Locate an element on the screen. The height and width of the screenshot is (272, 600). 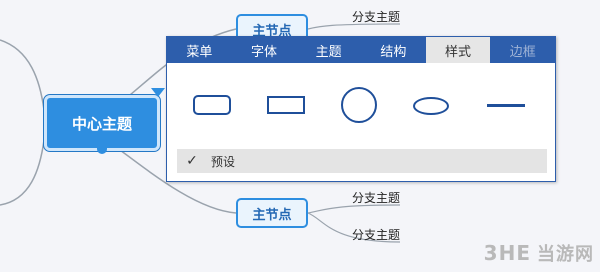
collapse-handle-icon is located at coordinates (158, 92).